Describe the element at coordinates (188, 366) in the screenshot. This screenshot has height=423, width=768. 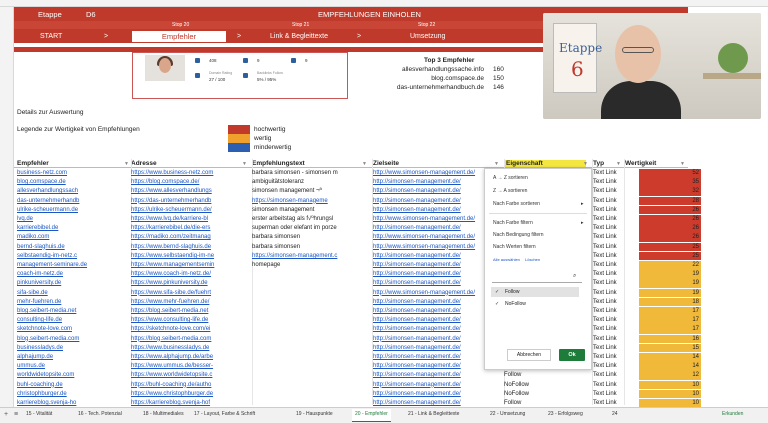
I see `table-cell: https://www.ummus.de/besser-` at that location.